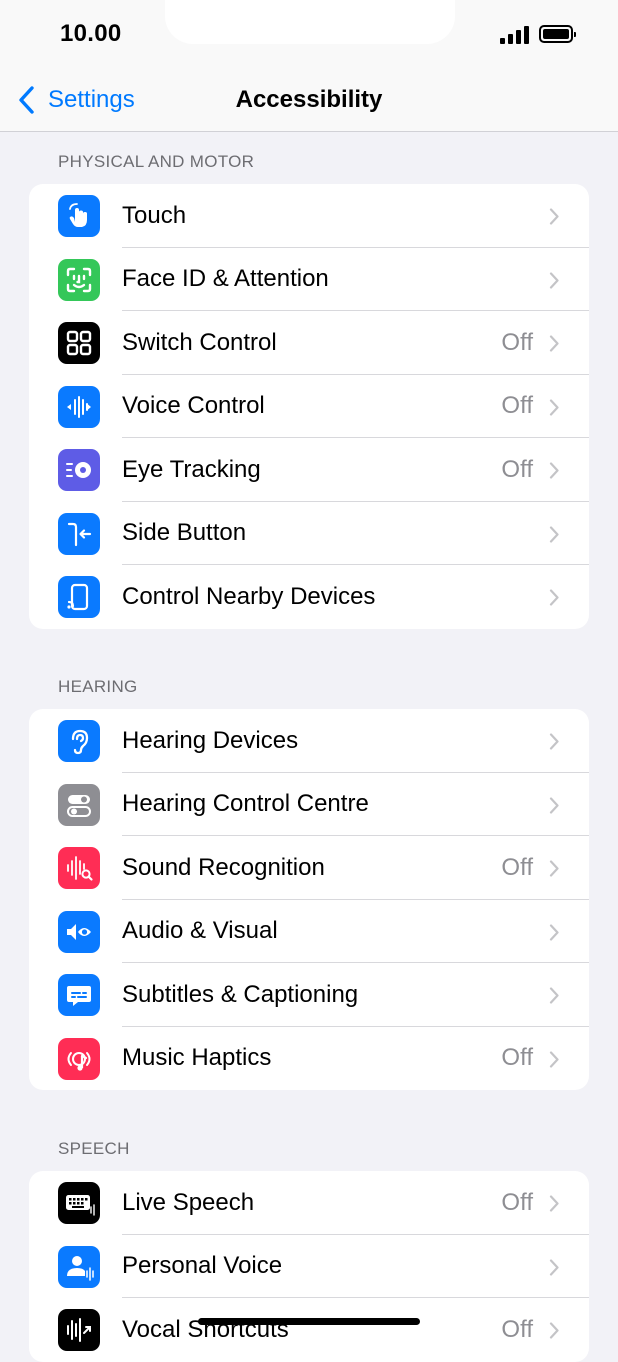 This screenshot has width=618, height=1362. Describe the element at coordinates (79, 279) in the screenshot. I see `face-id-icon` at that location.